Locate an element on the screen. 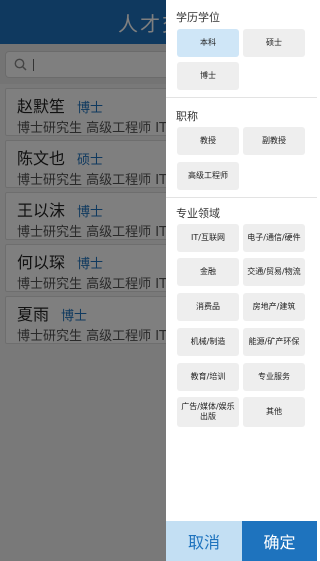 This screenshot has width=320, height=561. option-doctor: 博士 is located at coordinates (208, 76).